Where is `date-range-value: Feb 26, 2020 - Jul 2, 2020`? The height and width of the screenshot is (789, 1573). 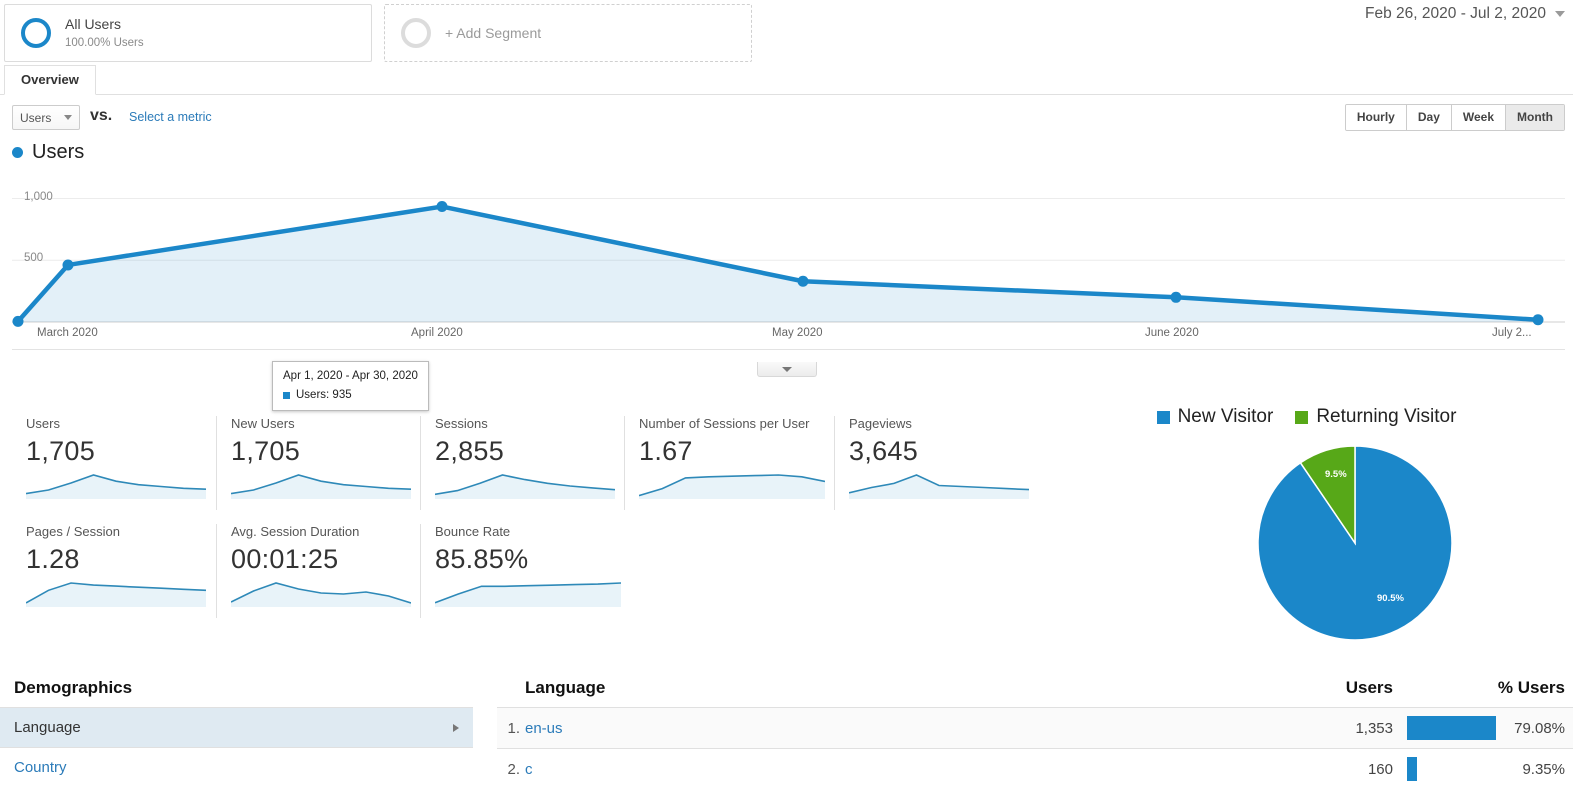 date-range-value: Feb 26, 2020 - Jul 2, 2020 is located at coordinates (1455, 13).